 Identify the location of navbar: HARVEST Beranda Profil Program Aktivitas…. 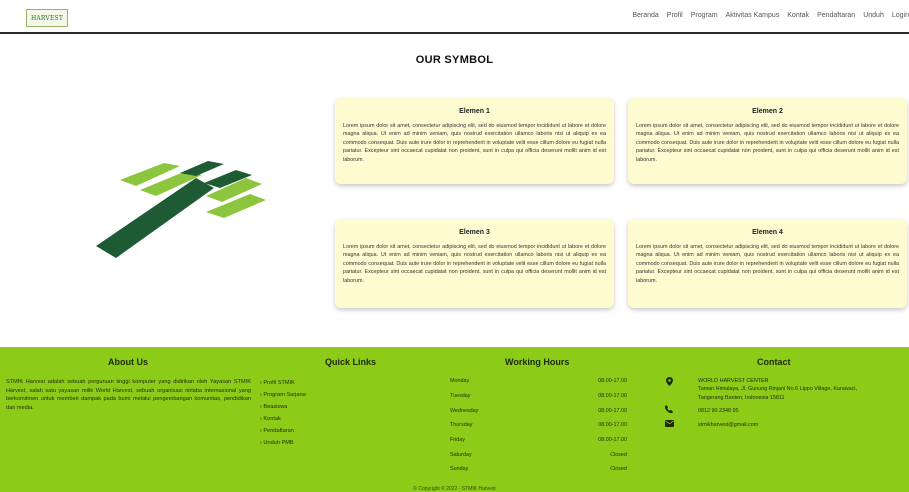
(454, 17).